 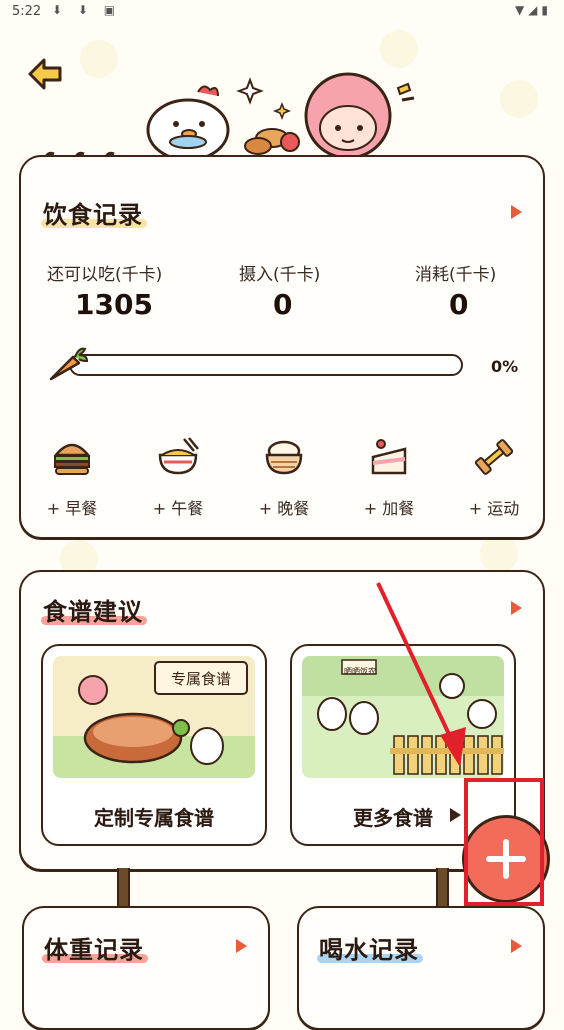 What do you see at coordinates (284, 508) in the screenshot?
I see `add-dinner-label: + 晚餐` at bounding box center [284, 508].